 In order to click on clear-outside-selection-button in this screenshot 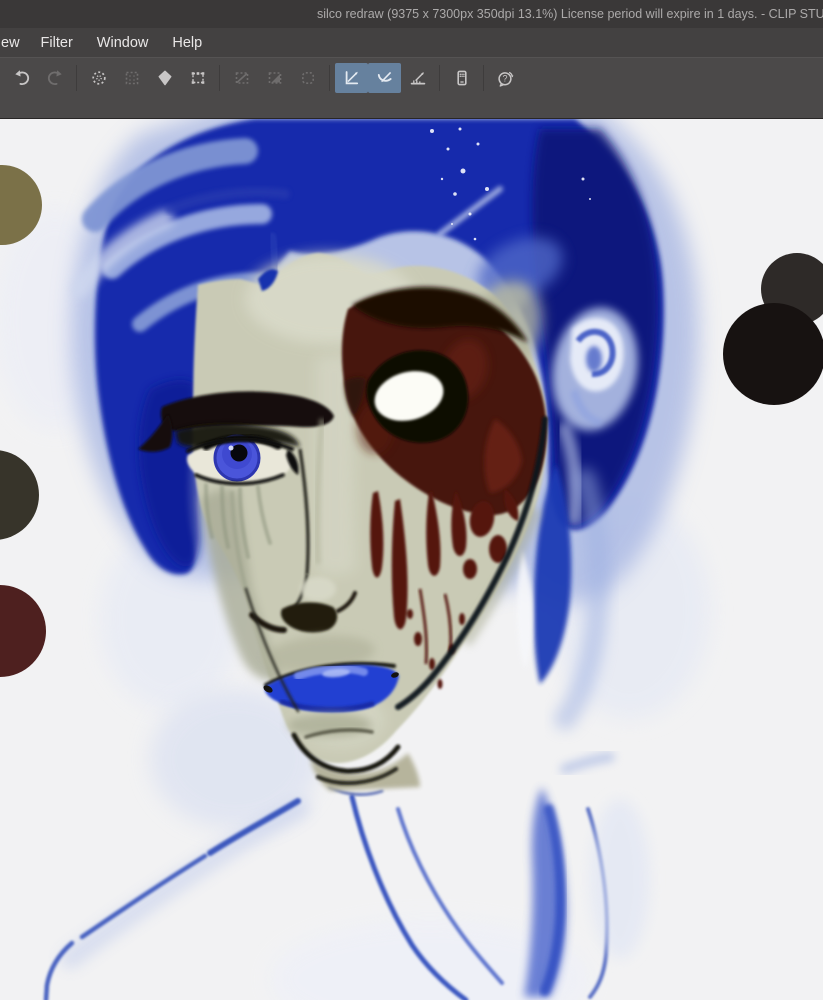, I will do `click(274, 78)`.